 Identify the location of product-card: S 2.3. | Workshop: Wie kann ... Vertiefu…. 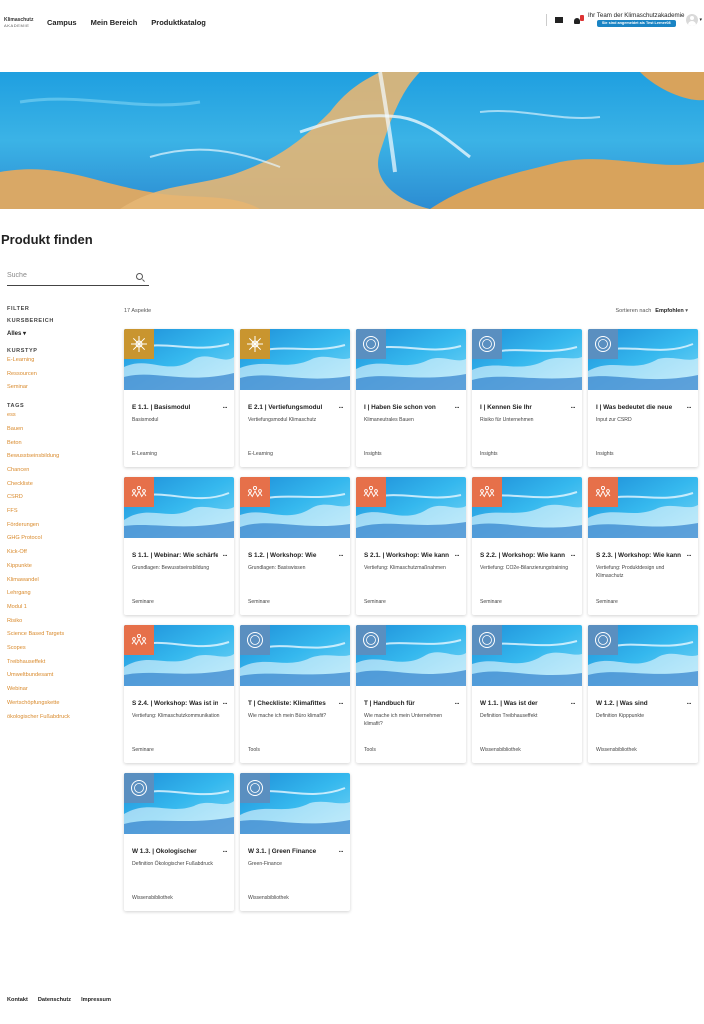
(643, 546).